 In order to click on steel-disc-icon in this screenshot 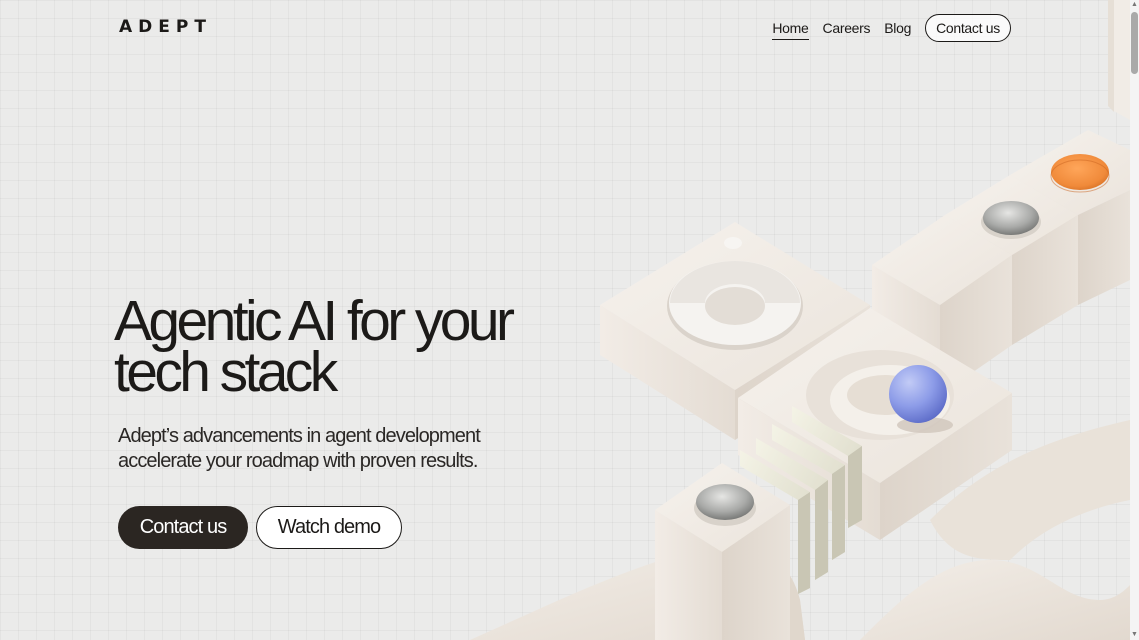, I will do `click(1011, 218)`.